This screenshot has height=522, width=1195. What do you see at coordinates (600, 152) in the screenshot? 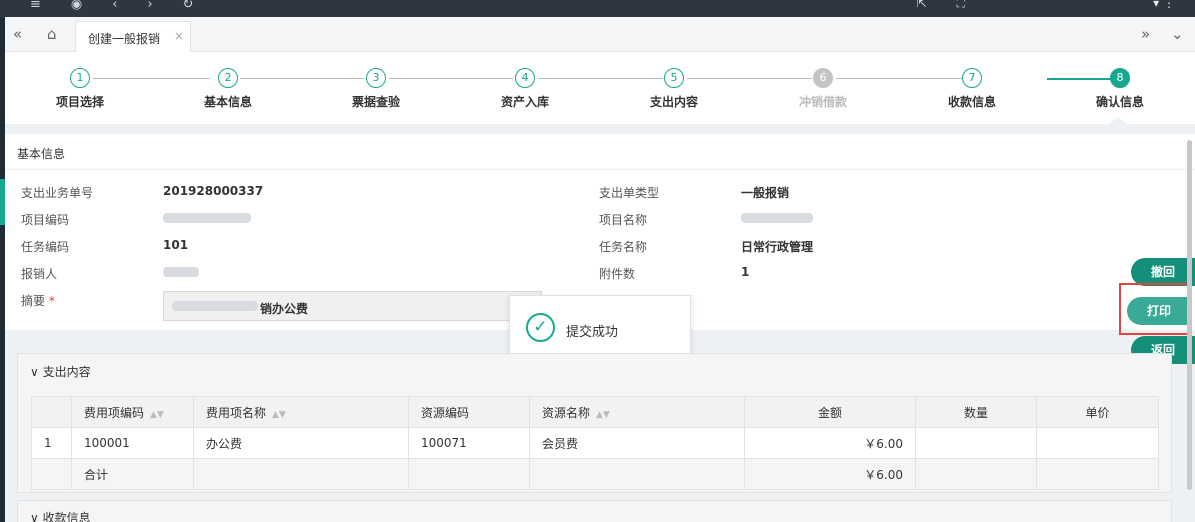
I see `section-header: 基本信息` at bounding box center [600, 152].